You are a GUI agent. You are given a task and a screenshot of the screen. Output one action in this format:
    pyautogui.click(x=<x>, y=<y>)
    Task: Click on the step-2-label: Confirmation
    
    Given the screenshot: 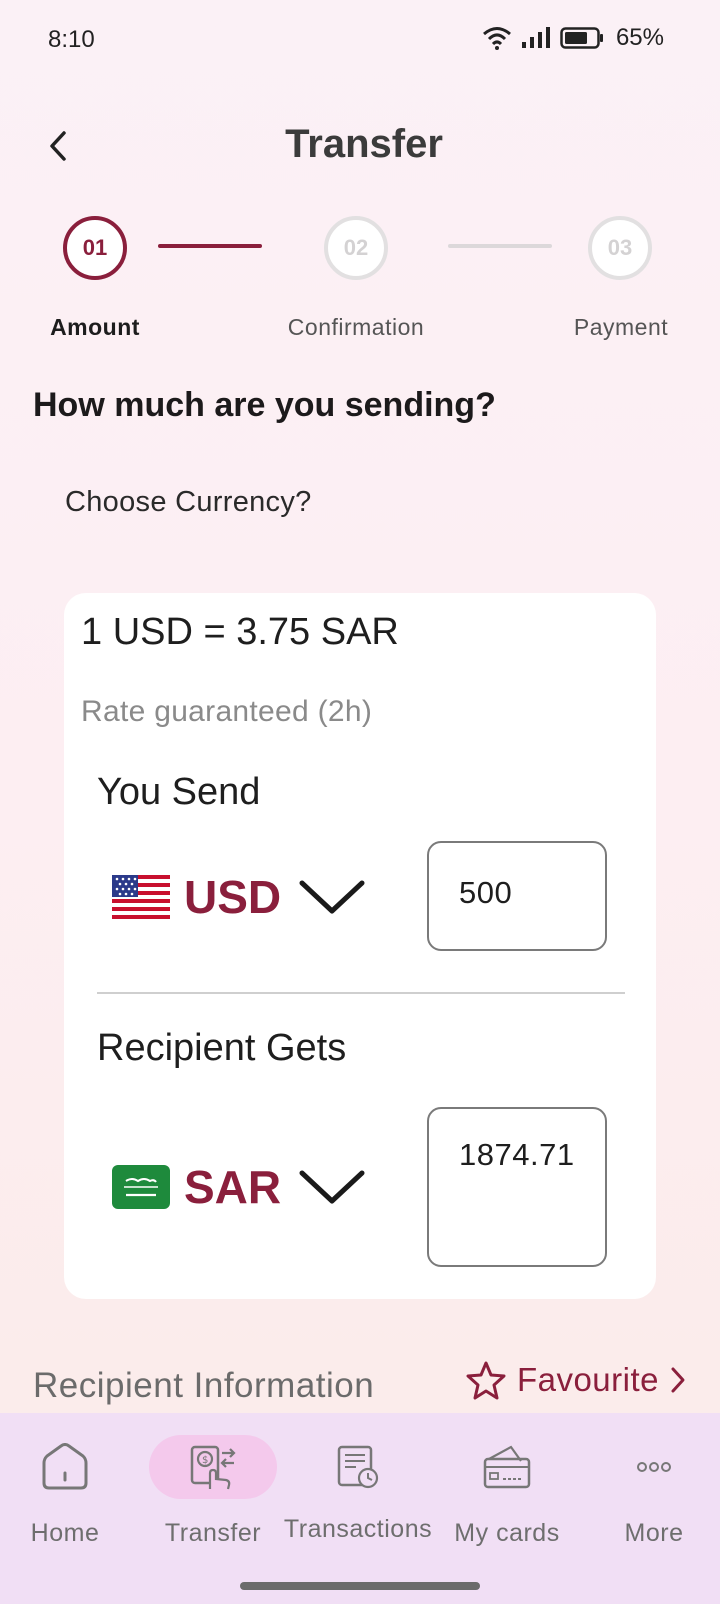 What is the action you would take?
    pyautogui.click(x=356, y=327)
    